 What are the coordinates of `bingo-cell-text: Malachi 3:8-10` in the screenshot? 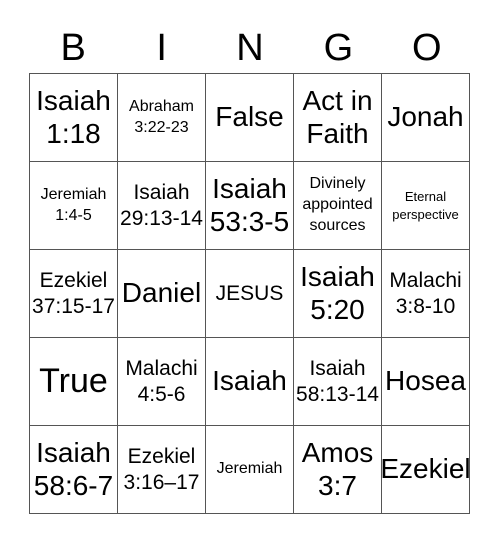 It's located at (425, 293).